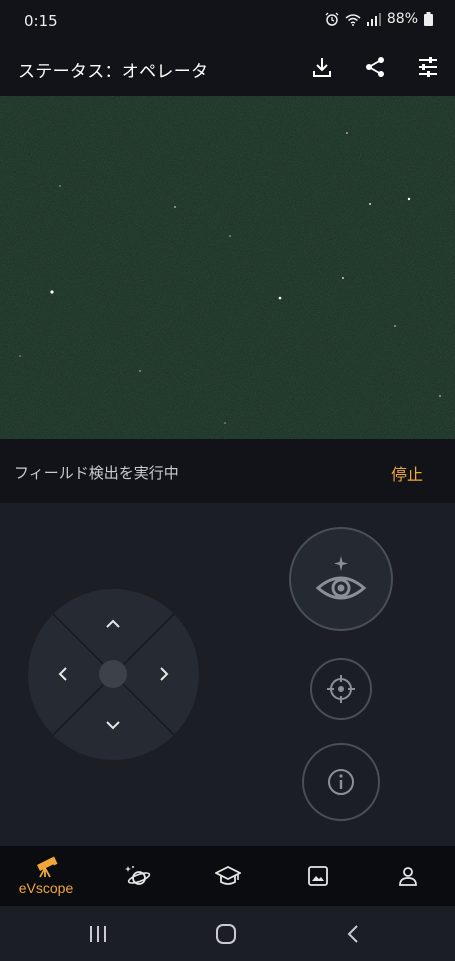 The image size is (455, 961). I want to click on observe-eye-icon, so click(341, 578).